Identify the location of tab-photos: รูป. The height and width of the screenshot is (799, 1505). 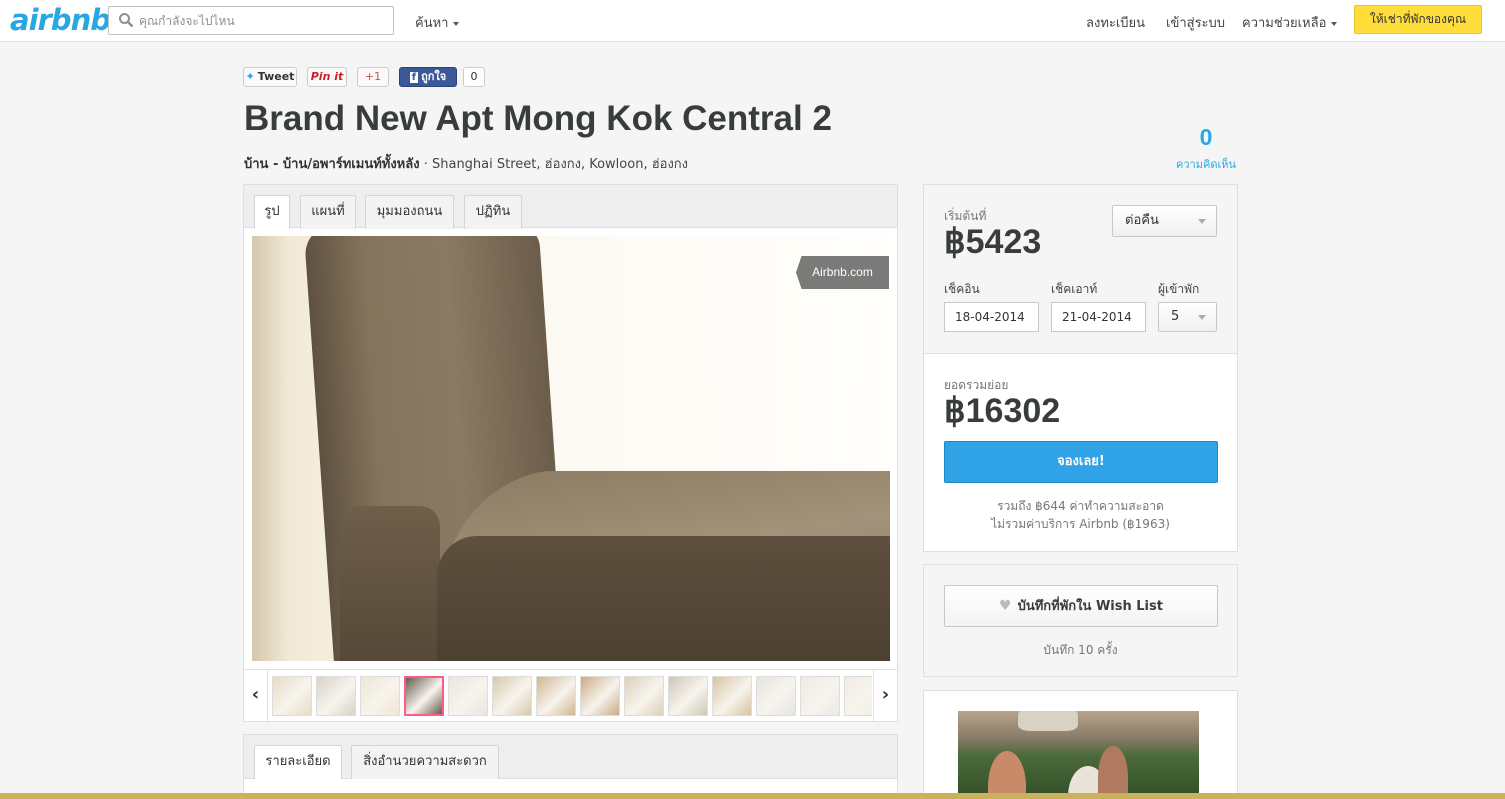
(272, 212).